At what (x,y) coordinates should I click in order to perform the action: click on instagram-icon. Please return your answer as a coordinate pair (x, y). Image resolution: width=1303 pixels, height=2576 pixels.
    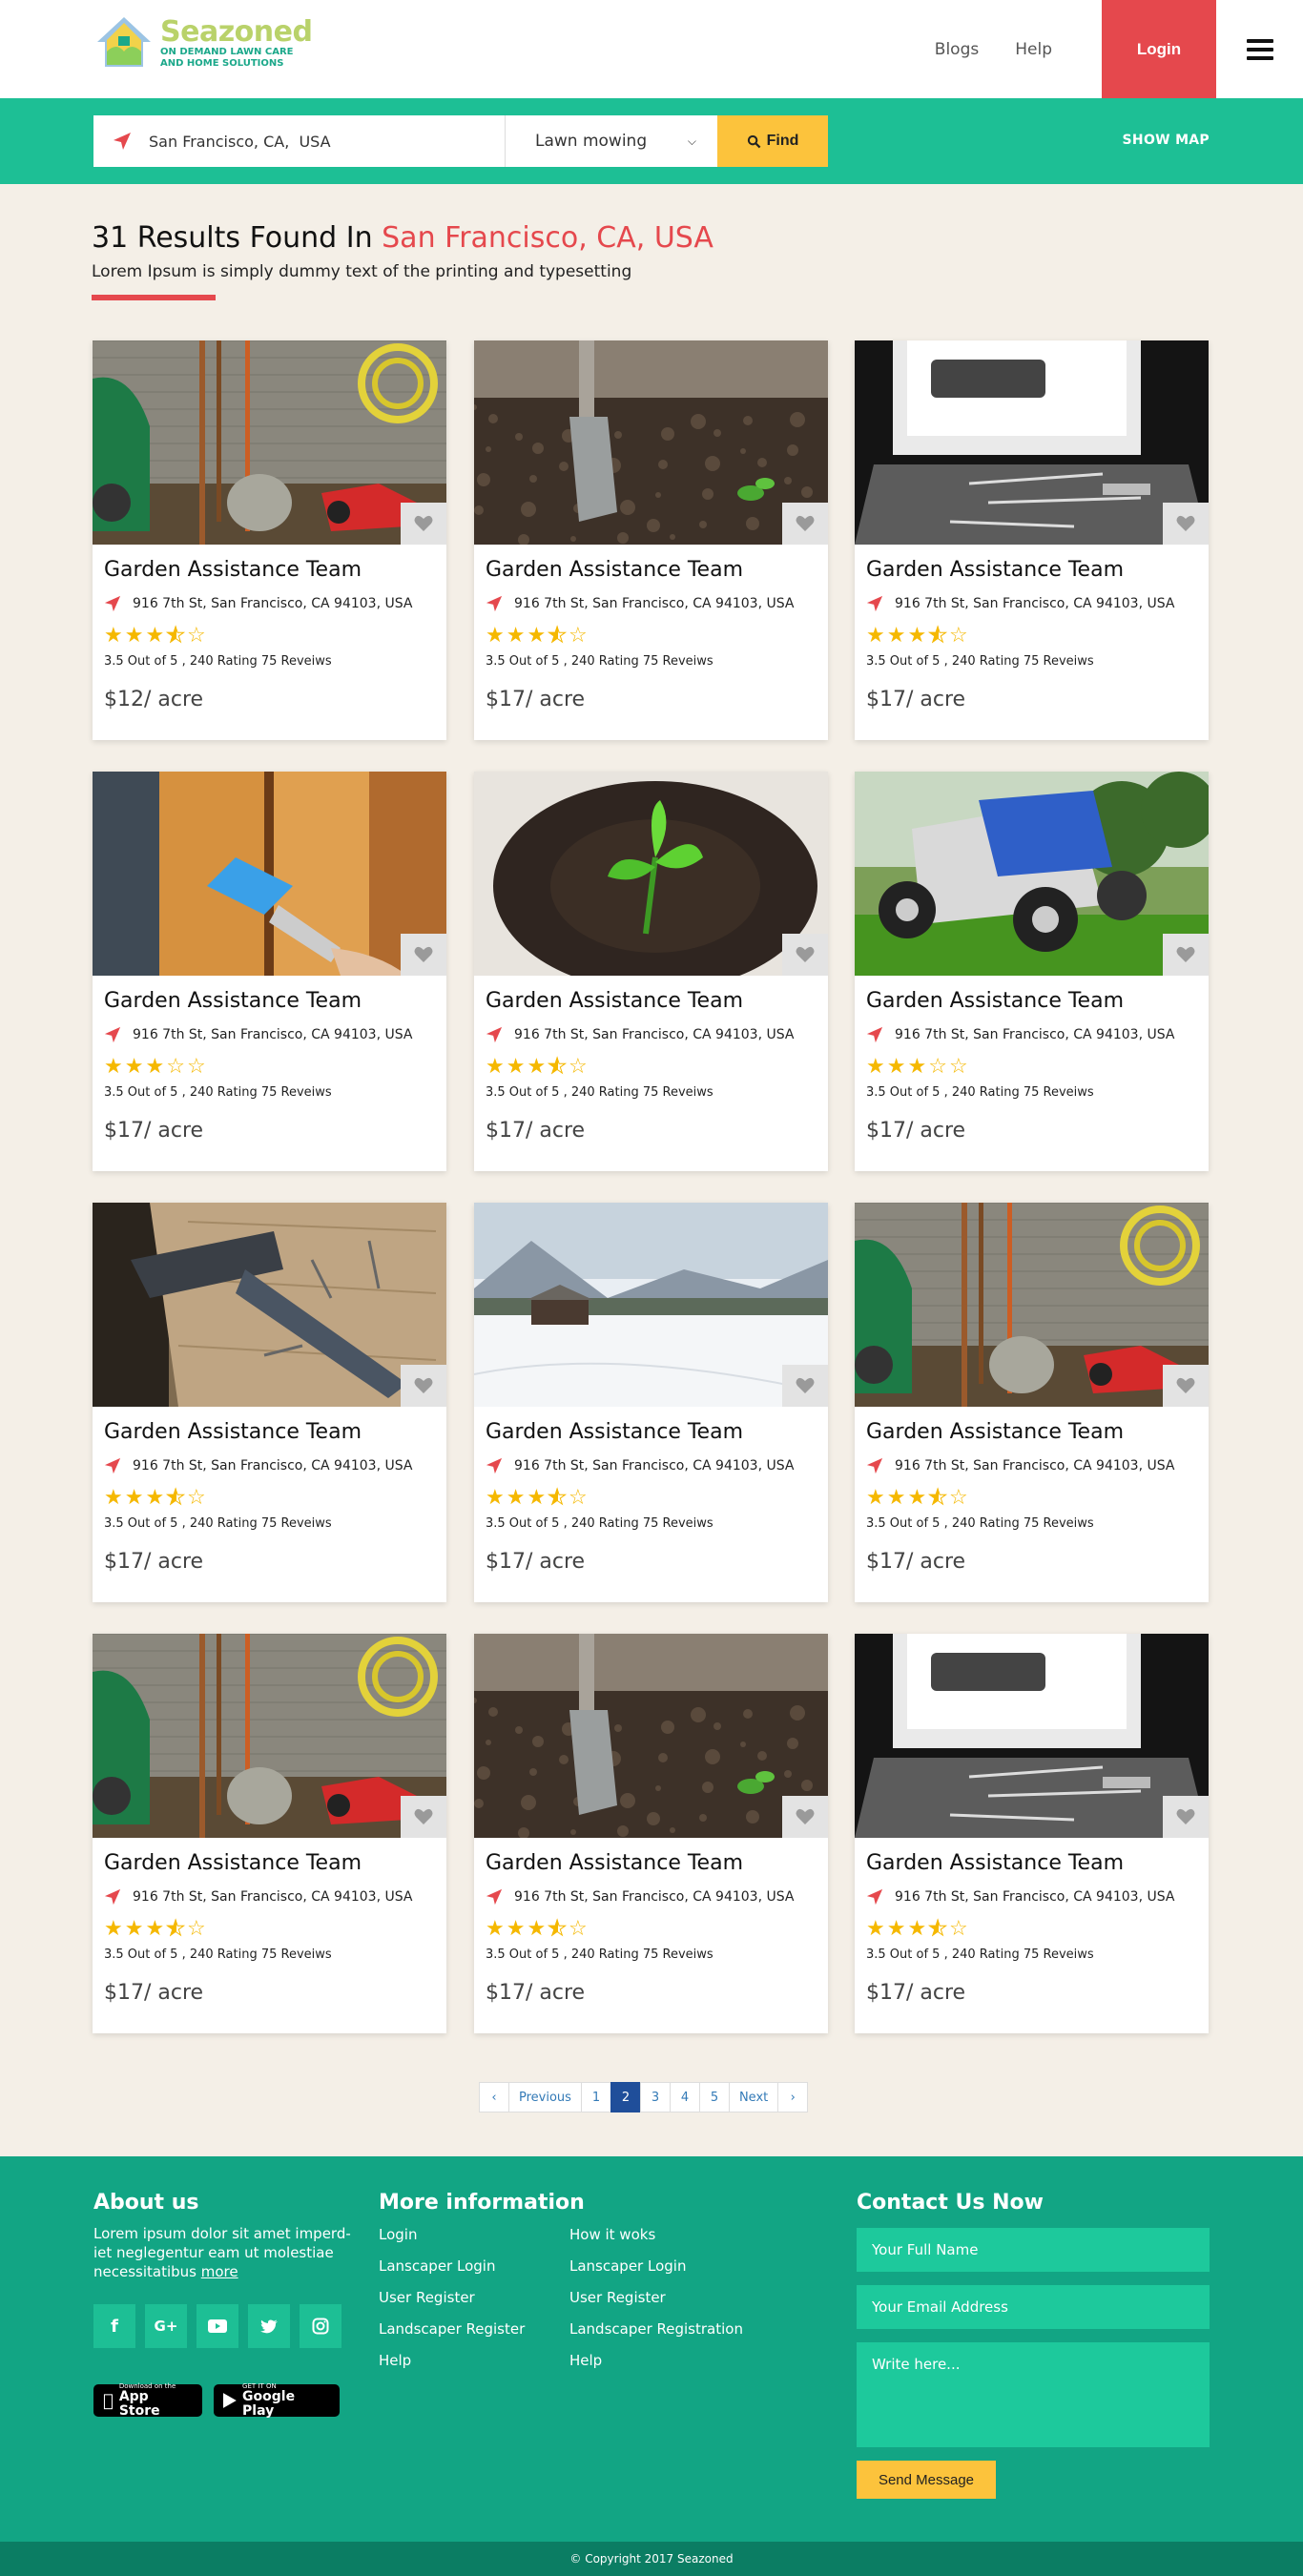
    Looking at the image, I should click on (320, 2326).